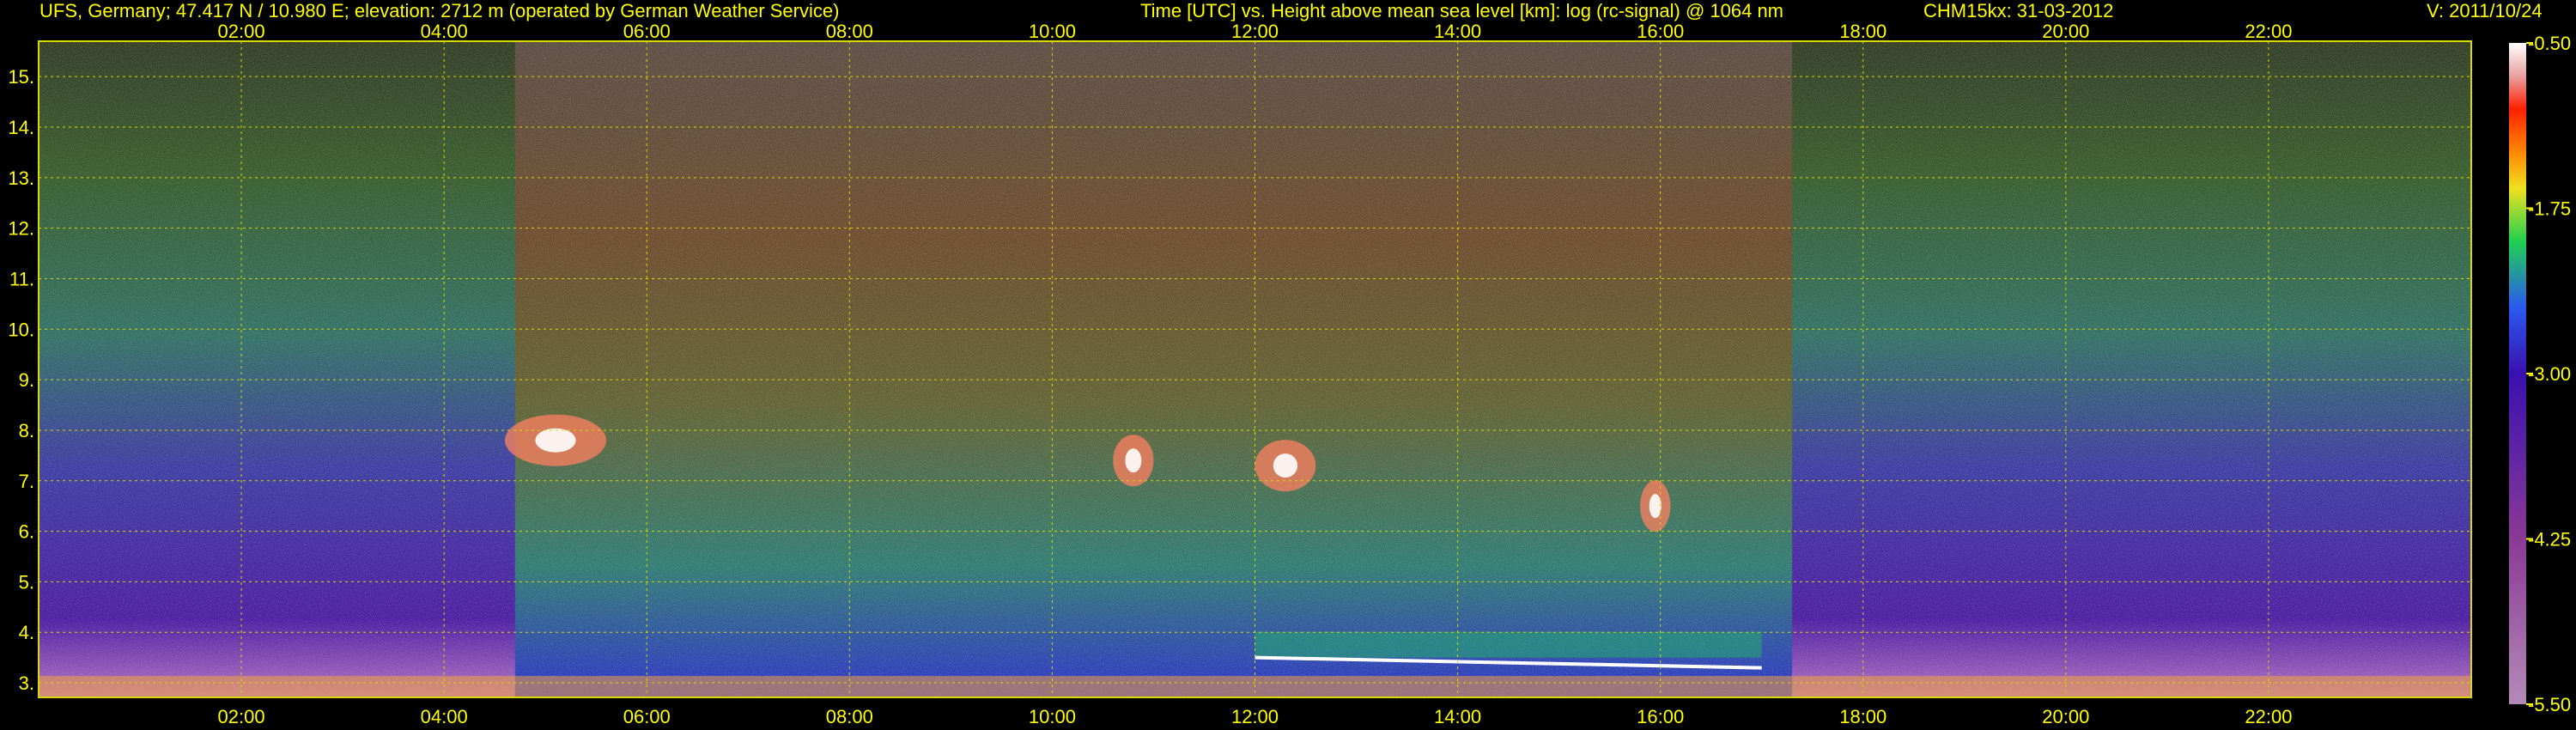 This screenshot has width=2576, height=730. Describe the element at coordinates (2517, 373) in the screenshot. I see `colorbar-gradient` at that location.